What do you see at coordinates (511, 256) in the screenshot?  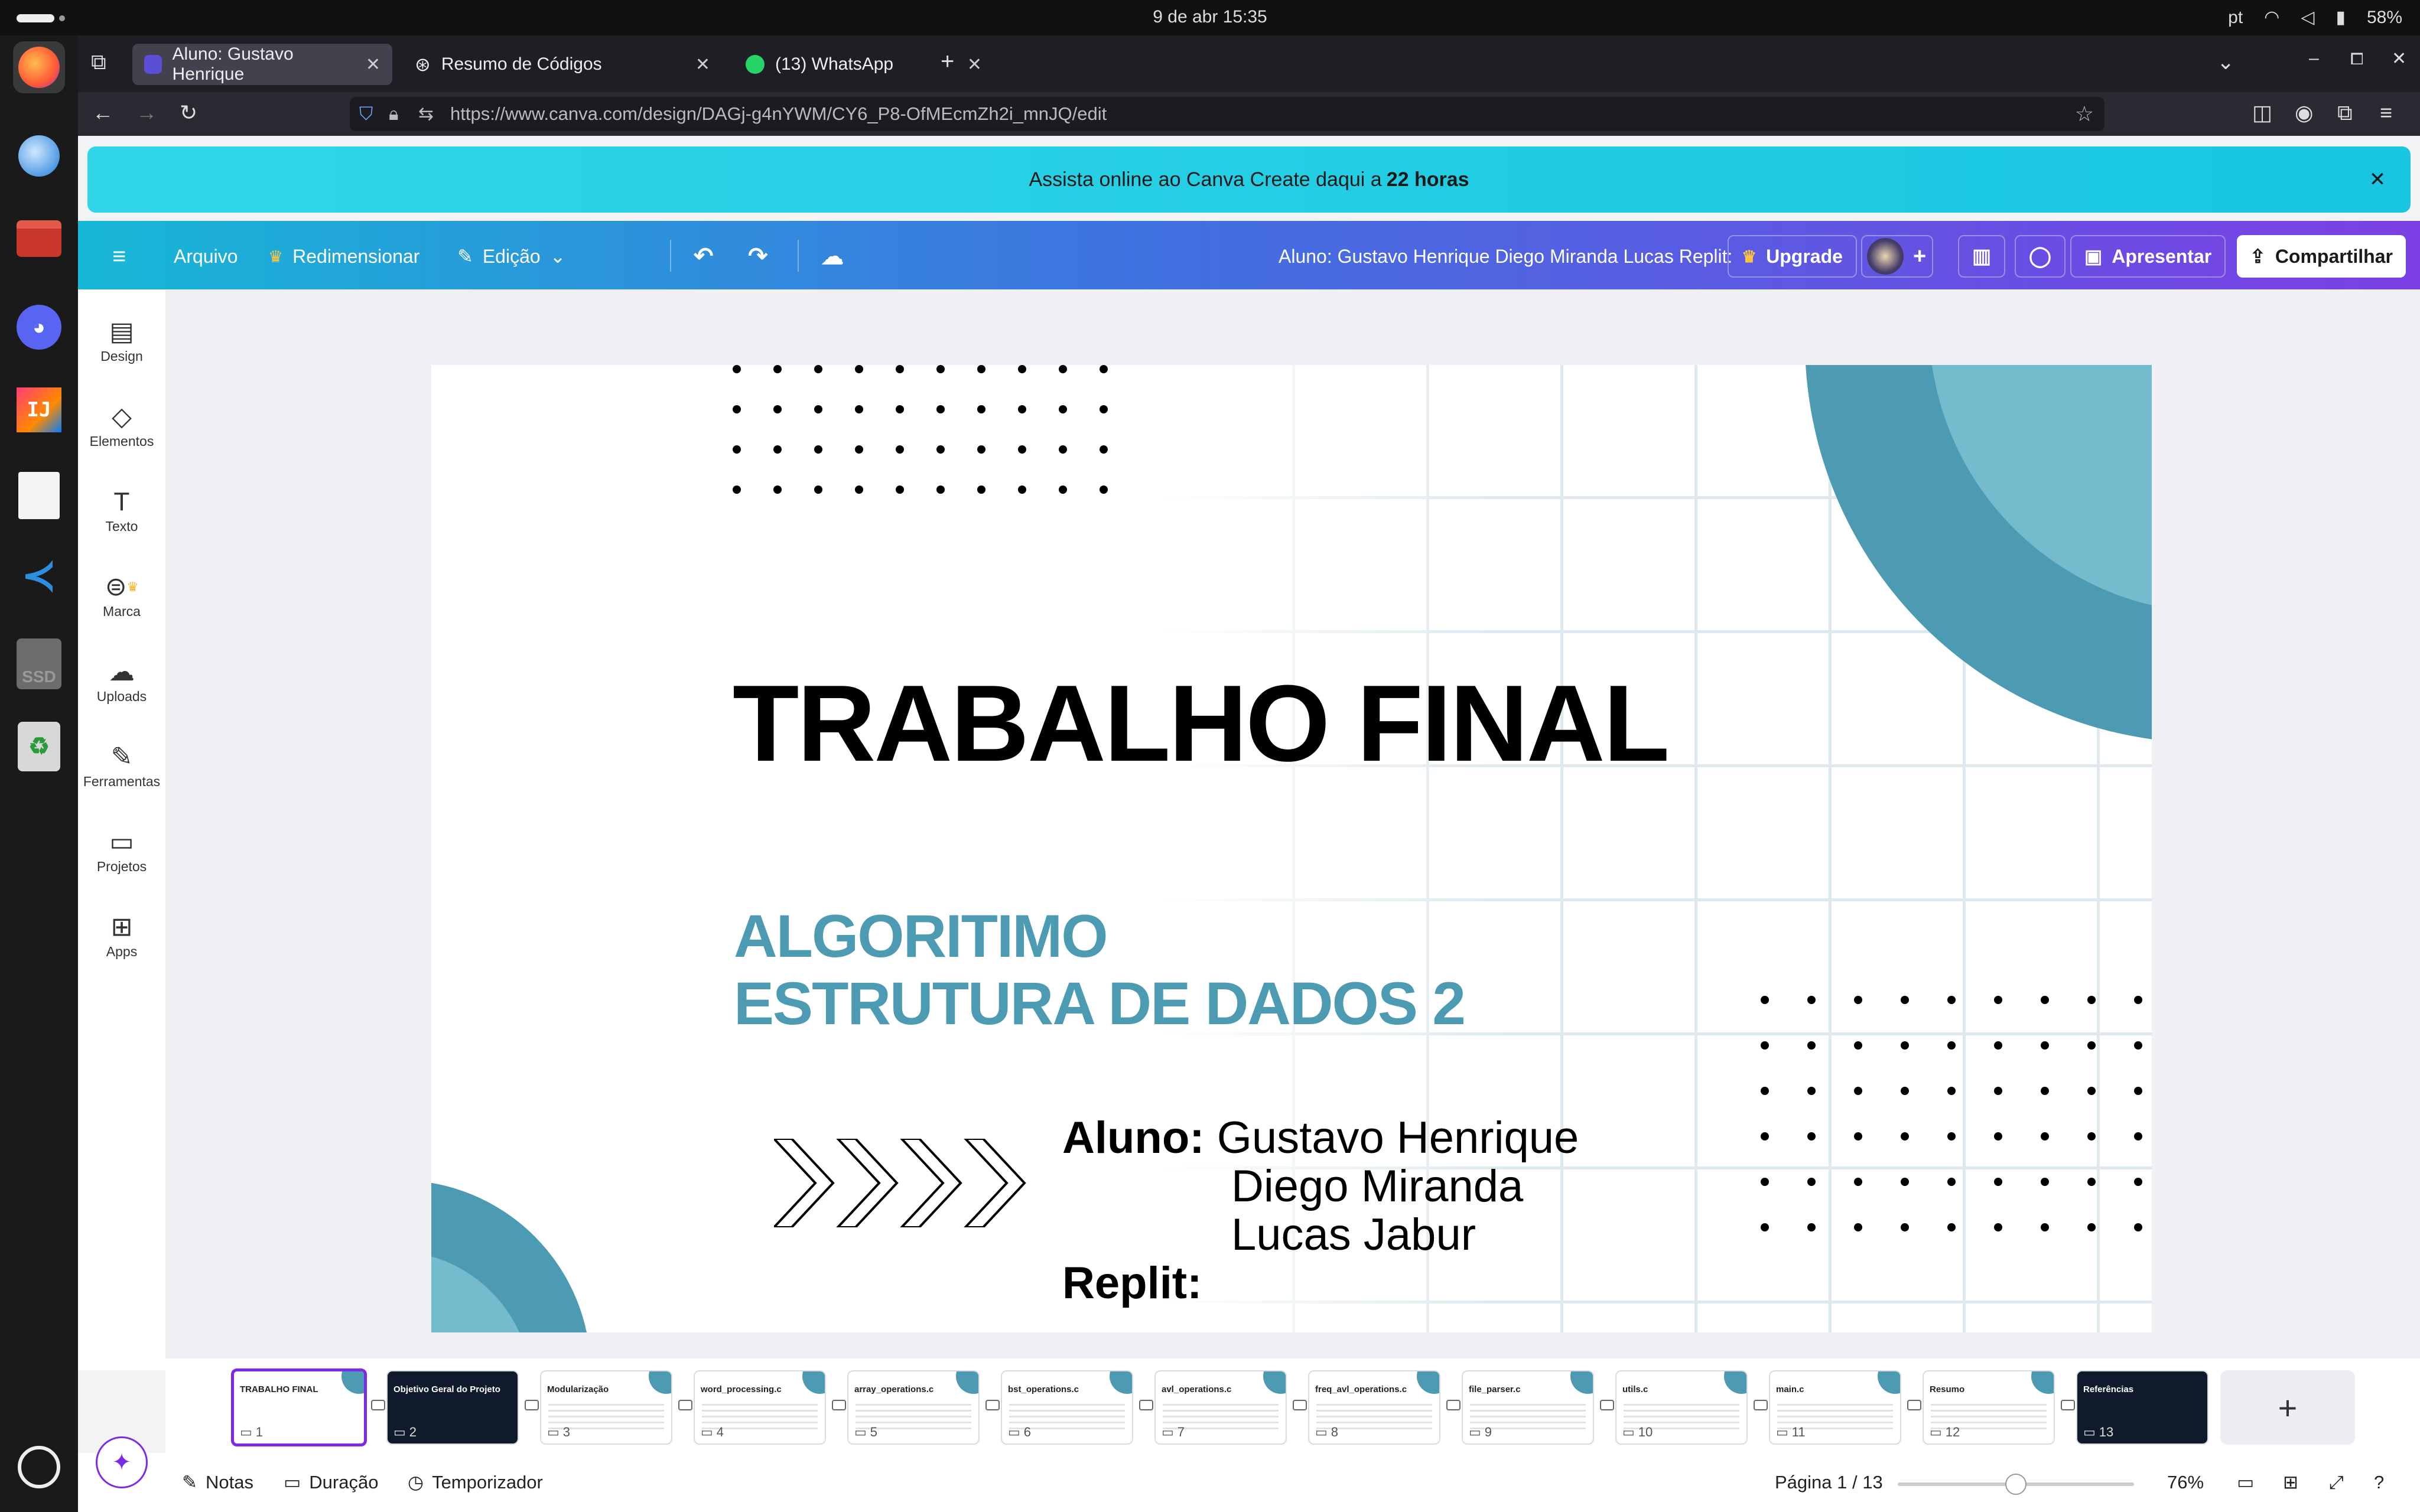 I see `editing-mode-button: ✎ Edição ⌄` at bounding box center [511, 256].